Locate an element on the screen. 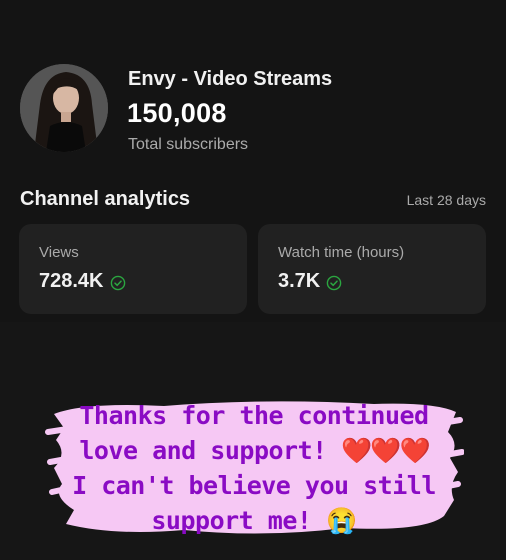  channel-avatar is located at coordinates (64, 108).